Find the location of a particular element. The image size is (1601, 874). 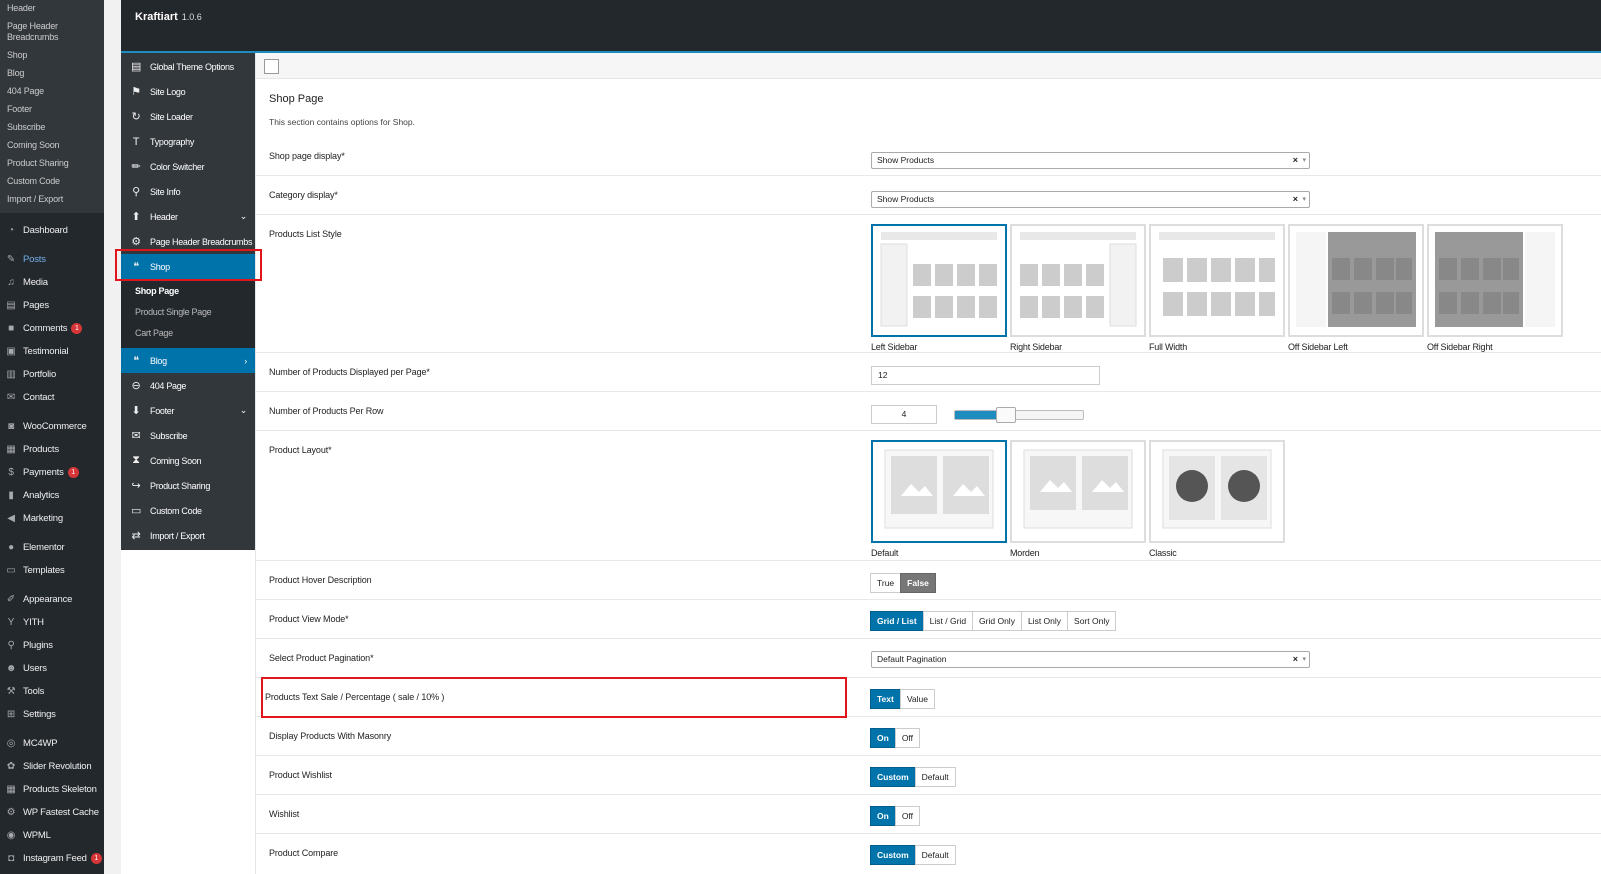

option-sort-only: Sort Only is located at coordinates (1092, 621).